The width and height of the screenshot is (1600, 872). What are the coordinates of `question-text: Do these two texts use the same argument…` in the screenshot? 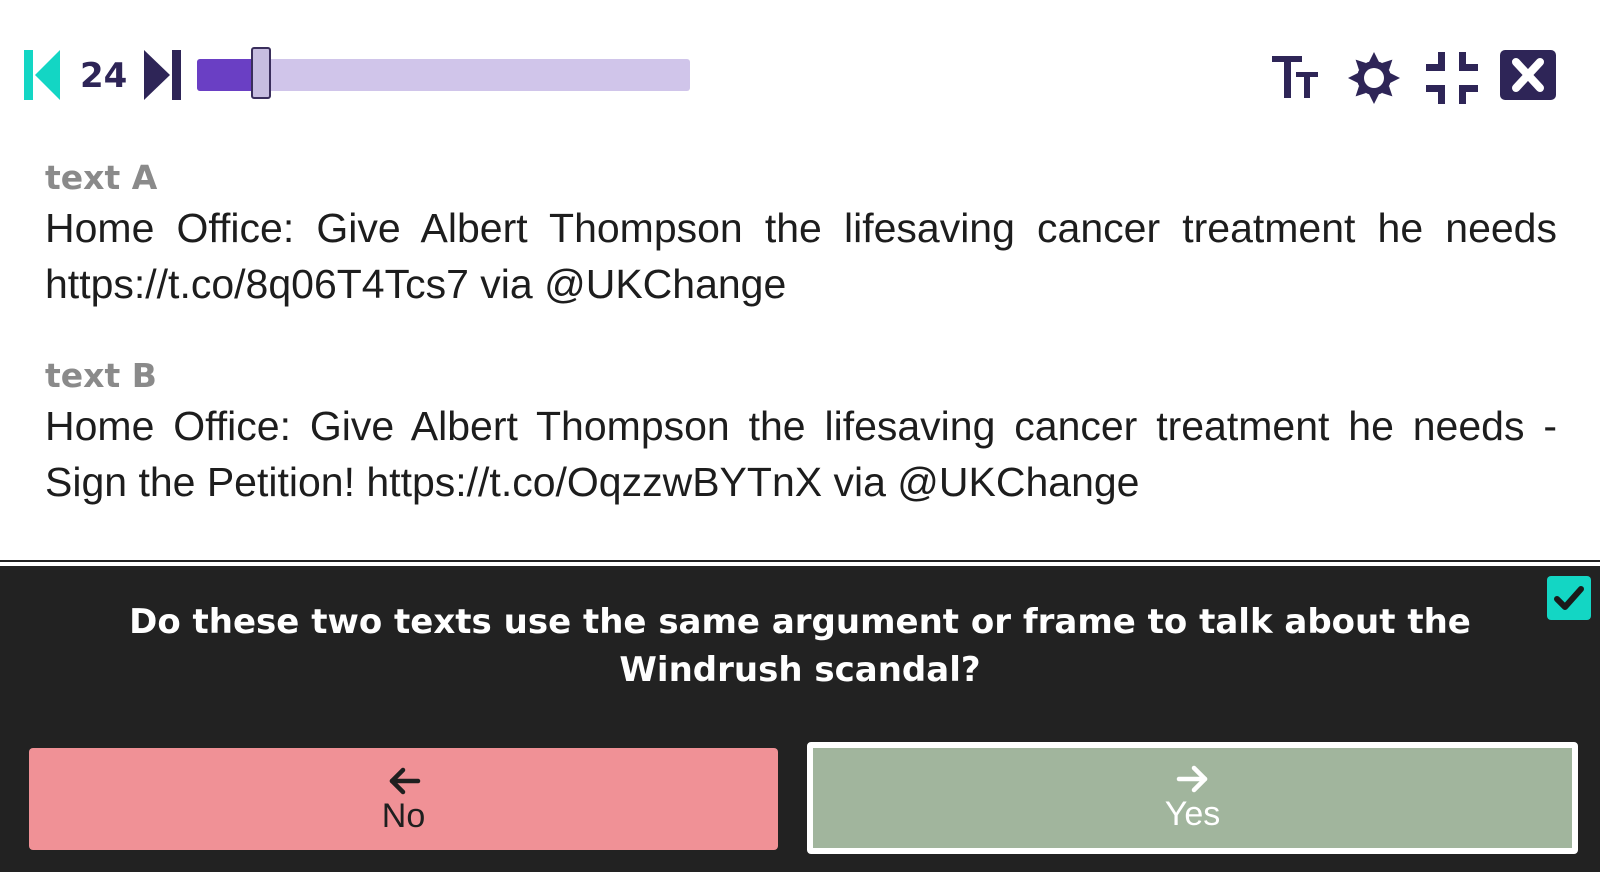 It's located at (800, 646).